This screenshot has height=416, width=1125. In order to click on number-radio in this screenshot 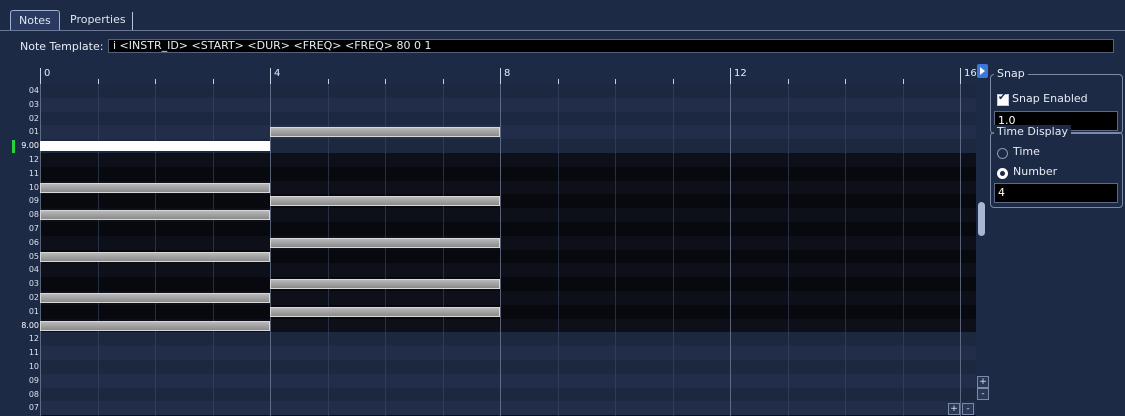, I will do `click(1002, 173)`.